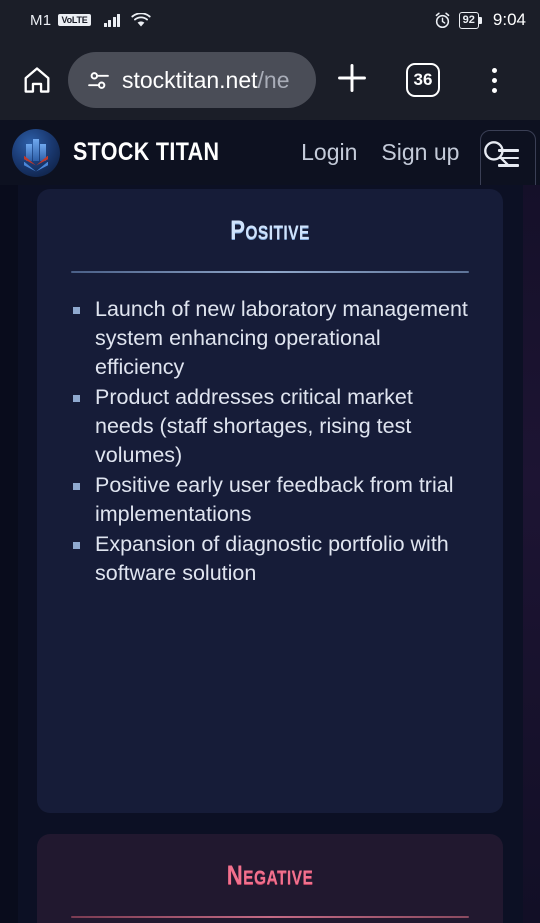  Describe the element at coordinates (232, 20) in the screenshot. I see `status-bar-left-group: M1 VoLTE` at that location.